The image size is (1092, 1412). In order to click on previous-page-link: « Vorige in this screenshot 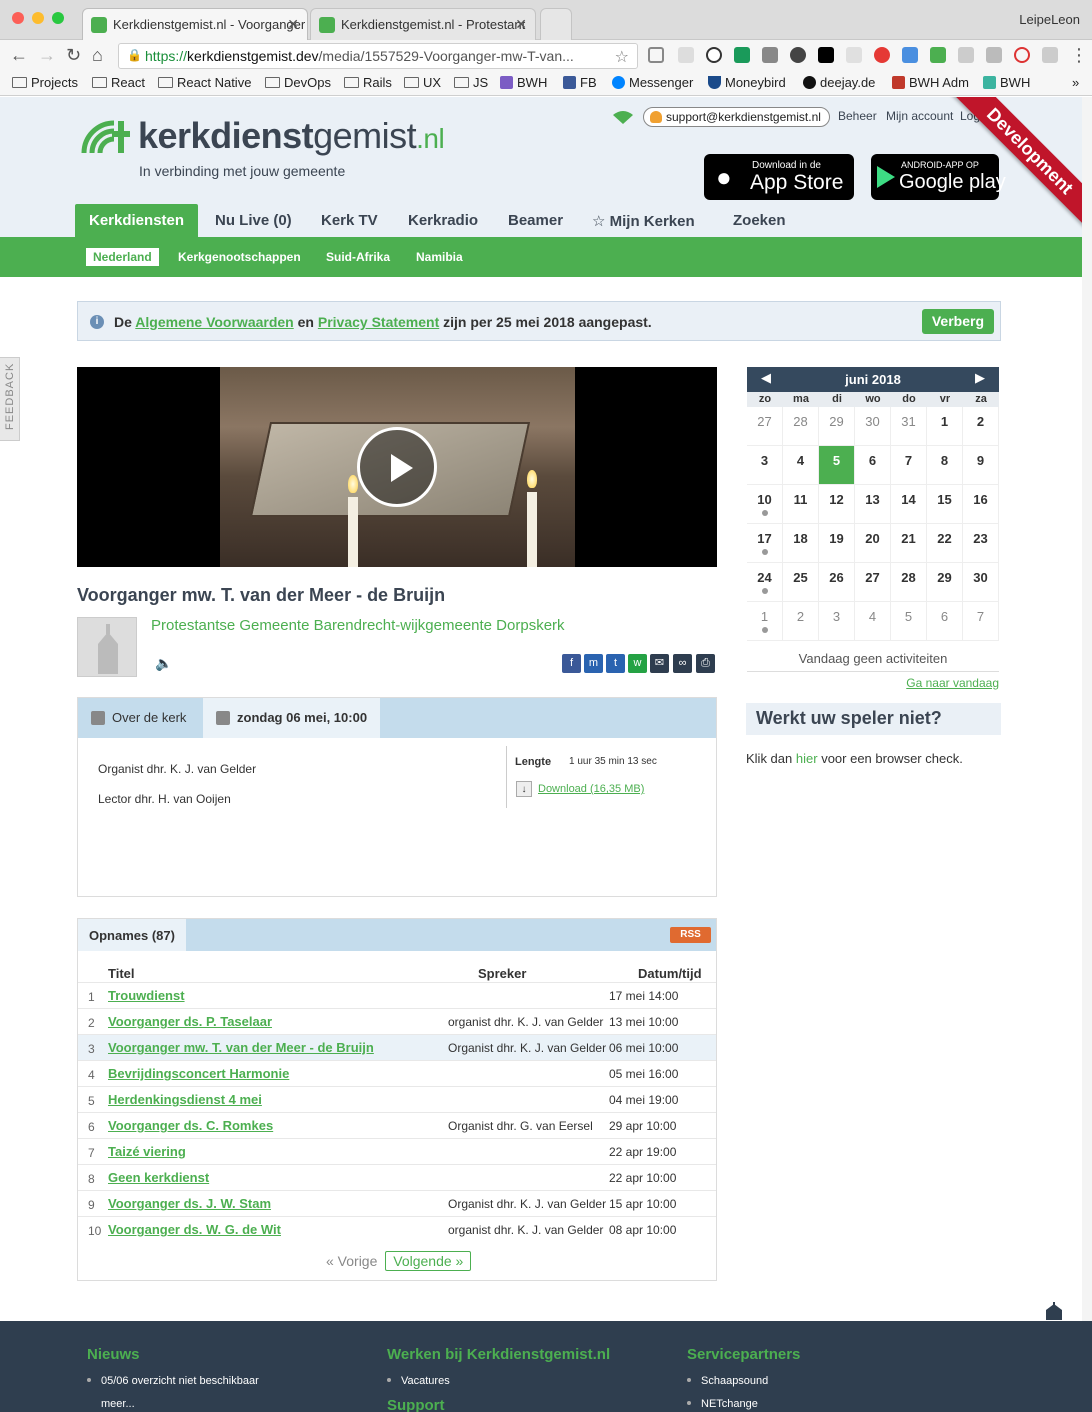, I will do `click(351, 1261)`.